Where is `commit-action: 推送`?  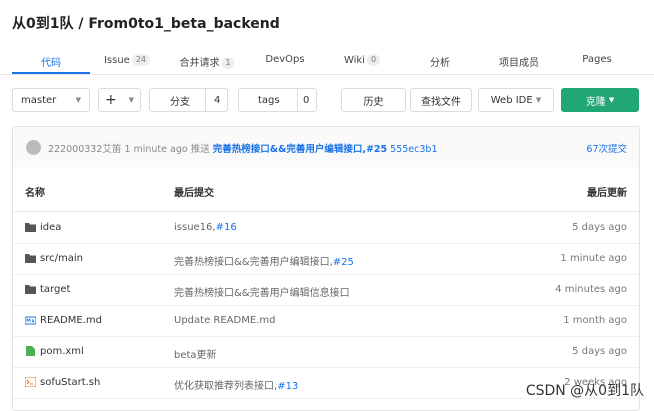
commit-action: 推送 is located at coordinates (200, 149).